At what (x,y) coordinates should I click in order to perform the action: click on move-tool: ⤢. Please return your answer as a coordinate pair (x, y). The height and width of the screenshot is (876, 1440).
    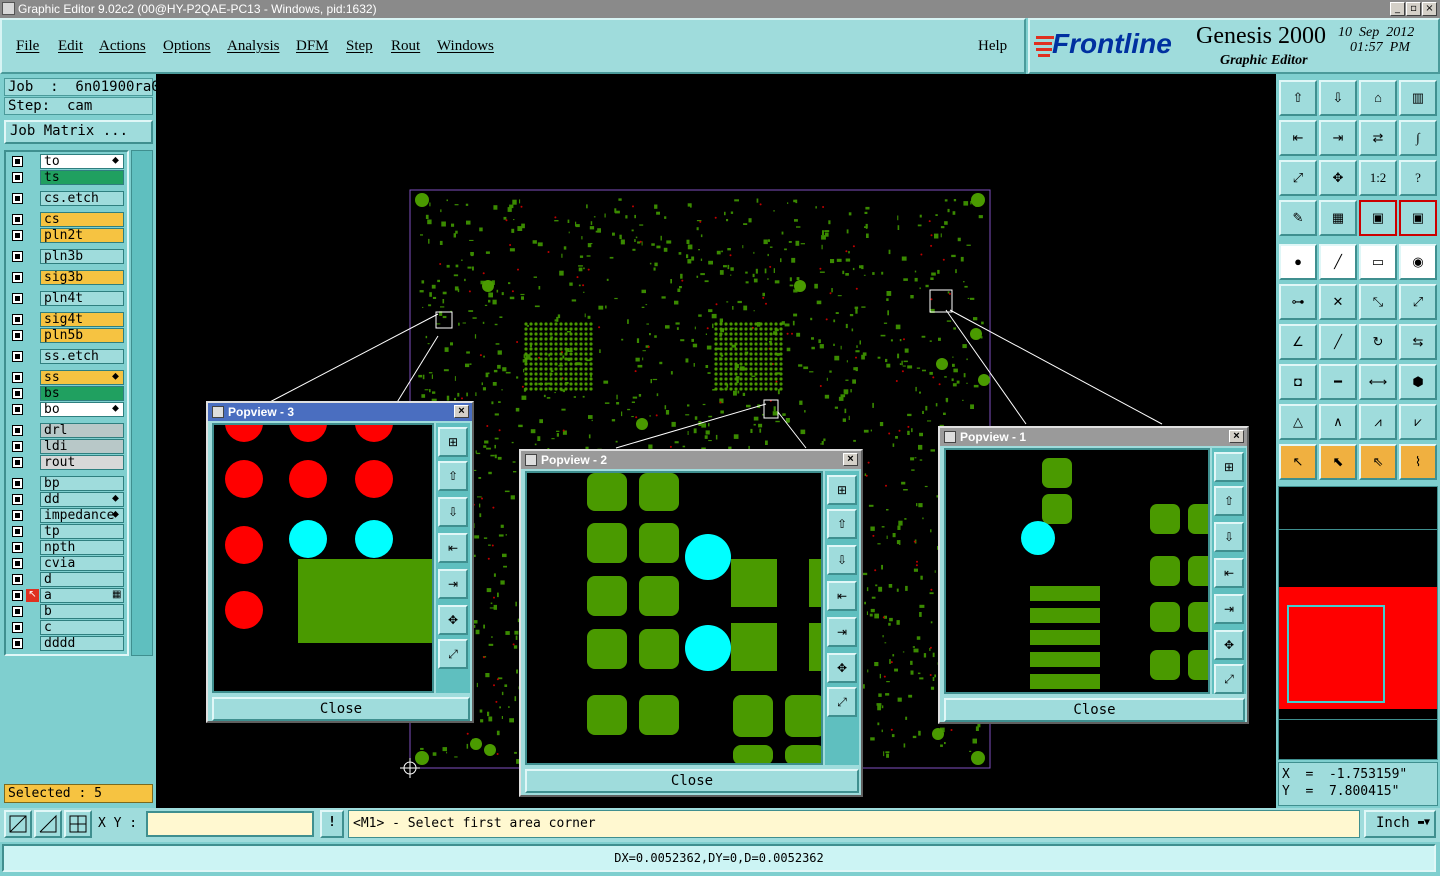
    Looking at the image, I should click on (1418, 302).